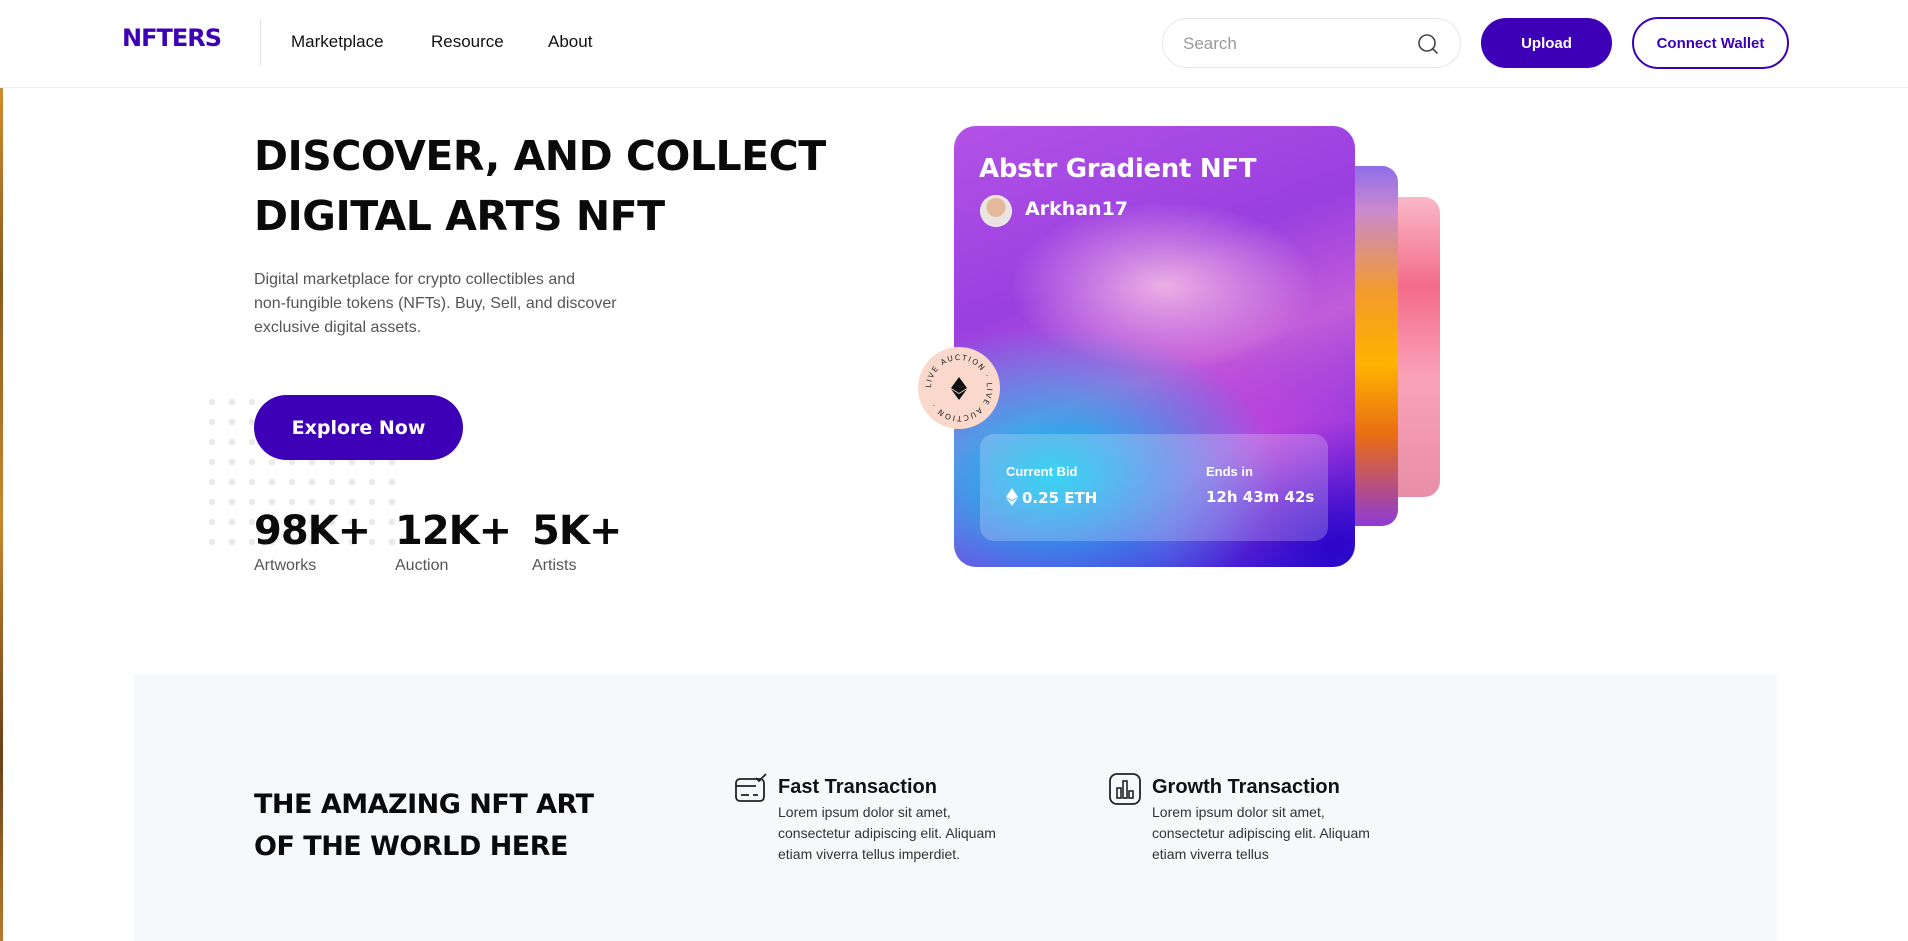 The image size is (1908, 941). Describe the element at coordinates (1260, 497) in the screenshot. I see `ends-in-value: 12h 43m 42s` at that location.